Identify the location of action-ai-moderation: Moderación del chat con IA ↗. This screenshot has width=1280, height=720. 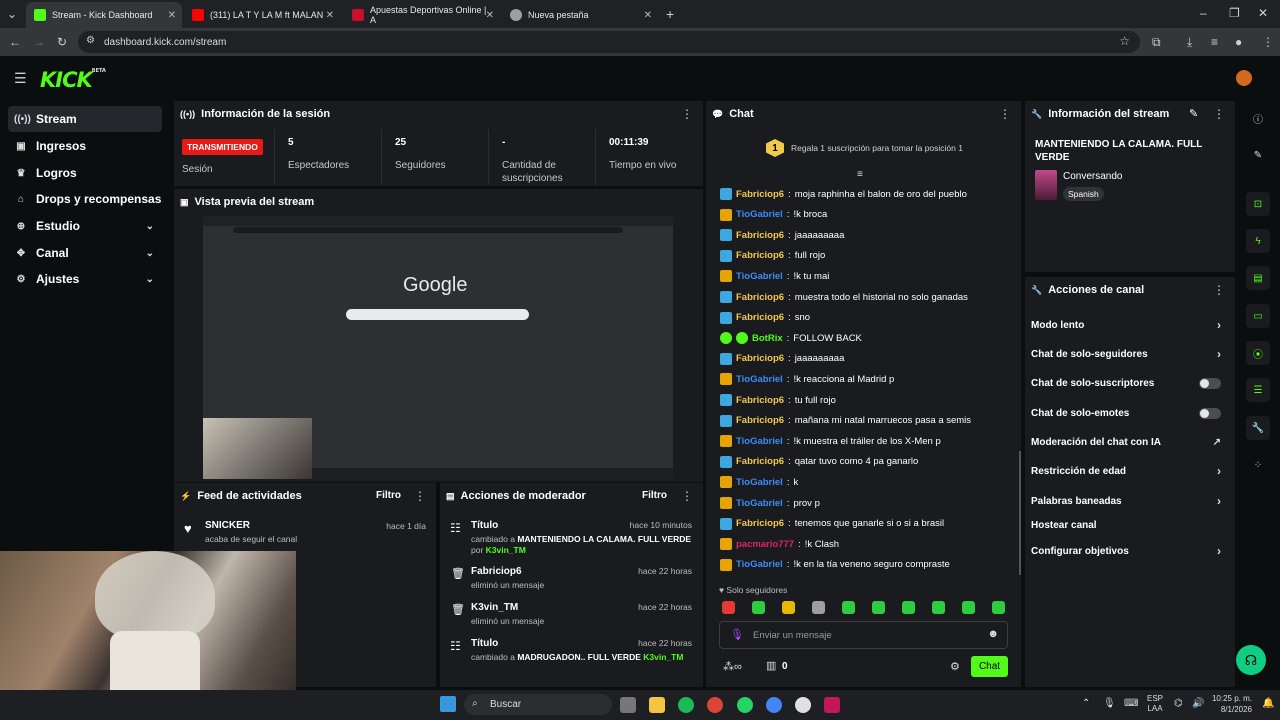
(1129, 442).